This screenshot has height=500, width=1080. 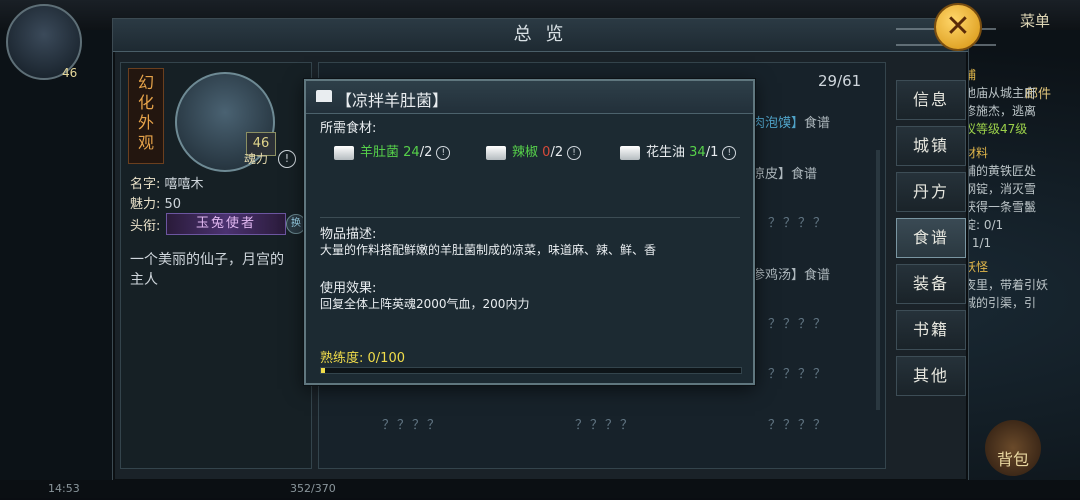 What do you see at coordinates (392, 100) in the screenshot?
I see `recipe-title: 【凉拌羊肚菌】` at bounding box center [392, 100].